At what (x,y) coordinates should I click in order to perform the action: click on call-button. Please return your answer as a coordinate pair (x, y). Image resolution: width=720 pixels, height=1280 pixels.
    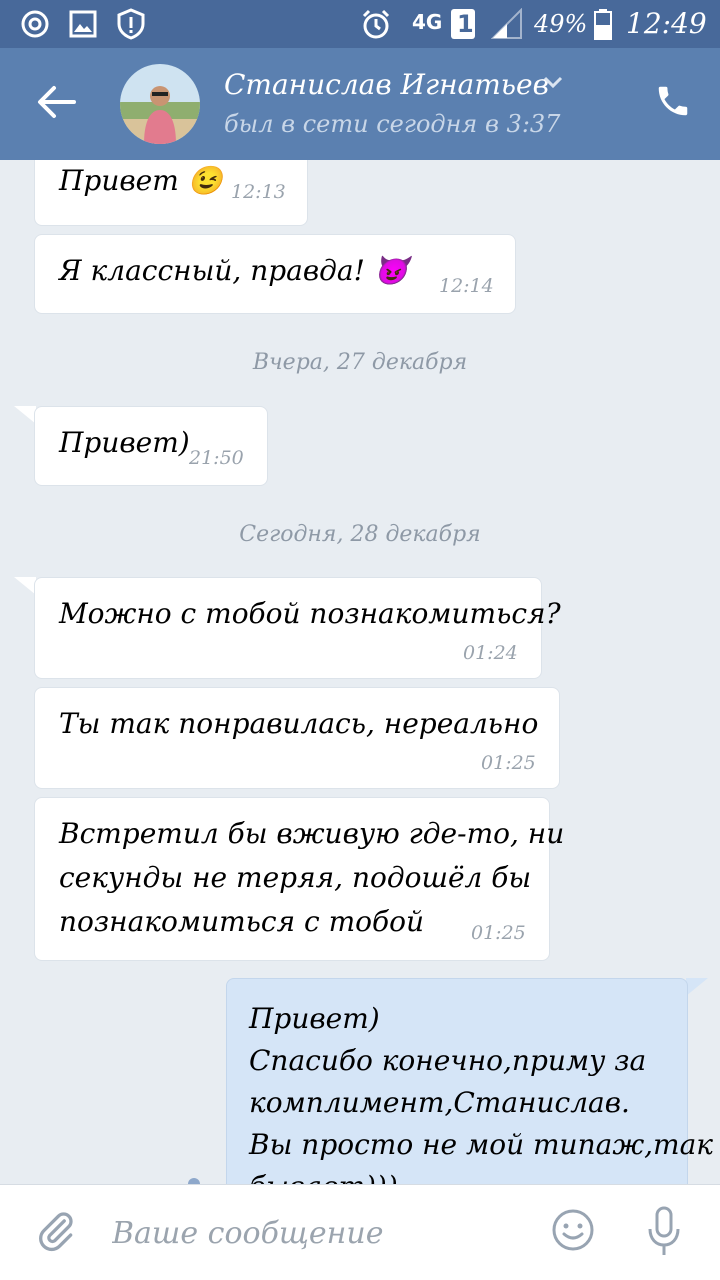
    Looking at the image, I should click on (673, 103).